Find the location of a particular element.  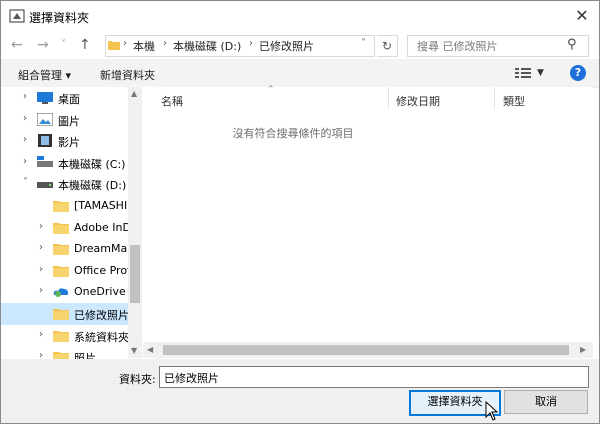

forward-button: → is located at coordinates (43, 45).